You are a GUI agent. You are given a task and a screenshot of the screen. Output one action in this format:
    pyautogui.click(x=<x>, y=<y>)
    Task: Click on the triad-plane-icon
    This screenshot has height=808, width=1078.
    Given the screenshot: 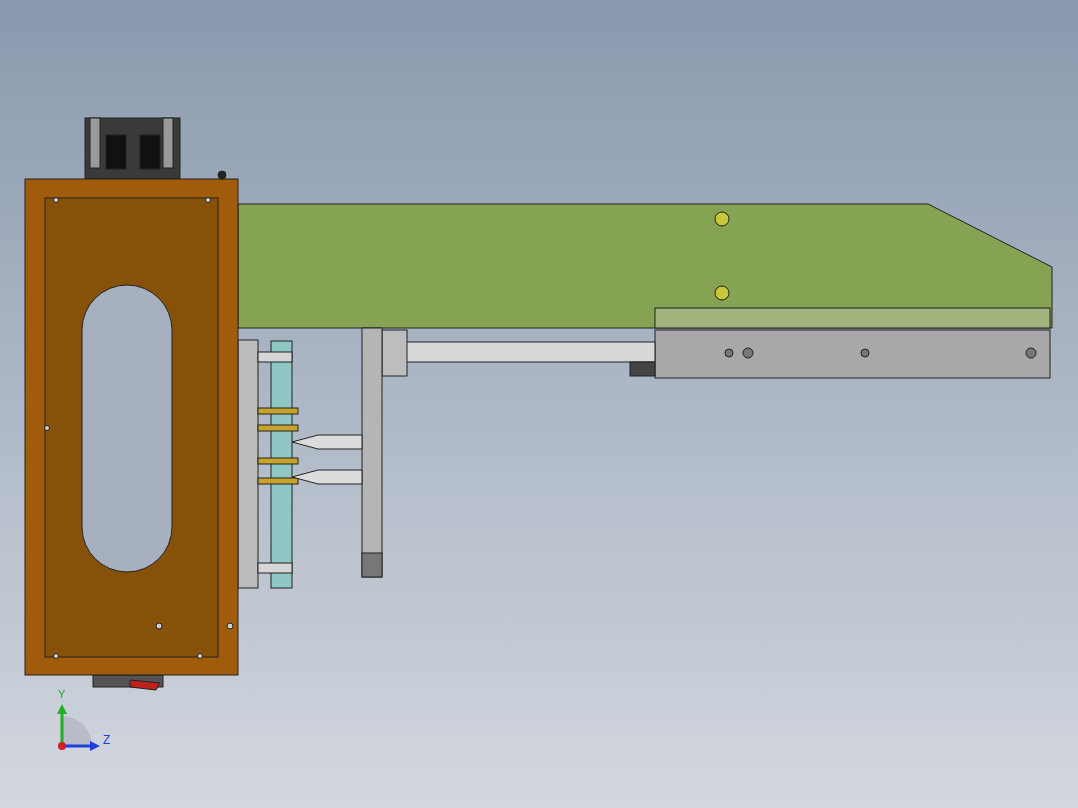 What is the action you would take?
    pyautogui.click(x=77, y=731)
    